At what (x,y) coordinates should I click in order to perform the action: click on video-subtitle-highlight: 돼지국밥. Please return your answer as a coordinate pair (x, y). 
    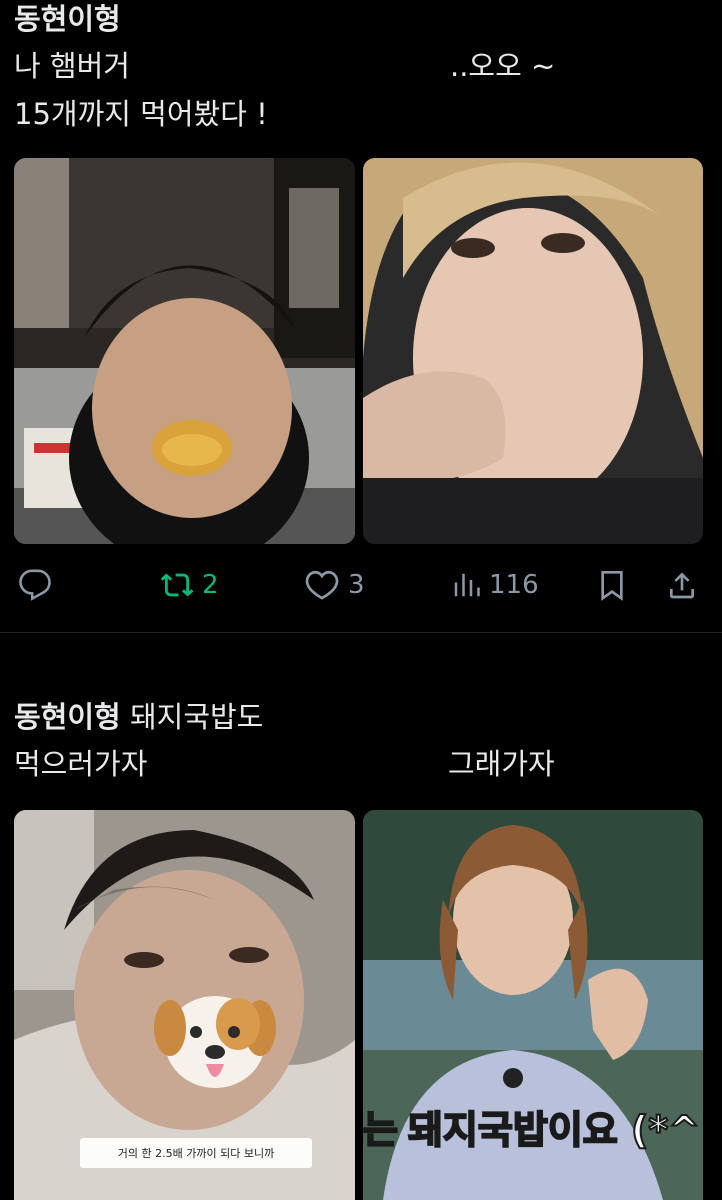
    Looking at the image, I should click on (478, 1129).